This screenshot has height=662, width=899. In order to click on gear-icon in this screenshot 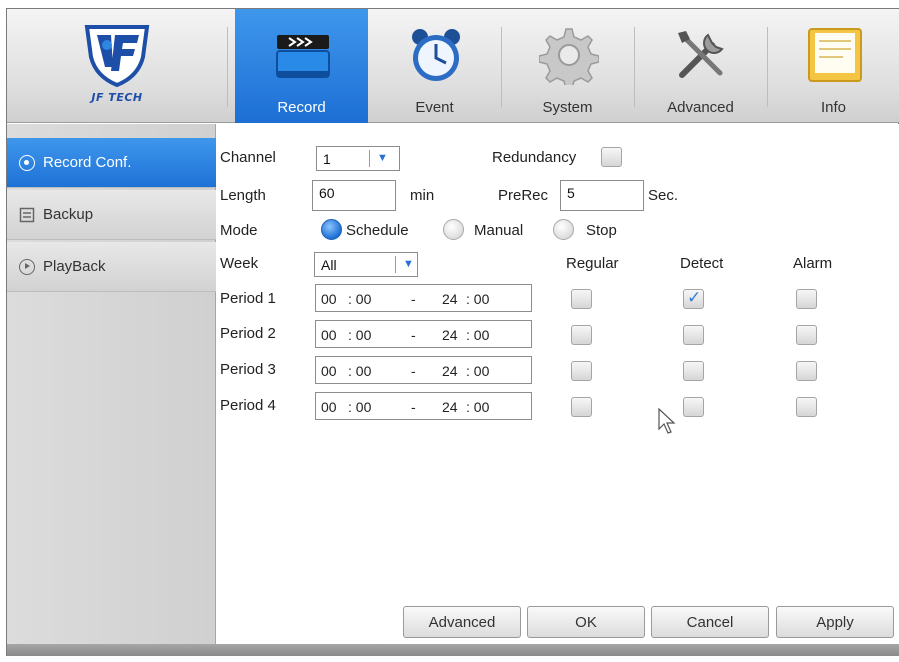, I will do `click(569, 56)`.